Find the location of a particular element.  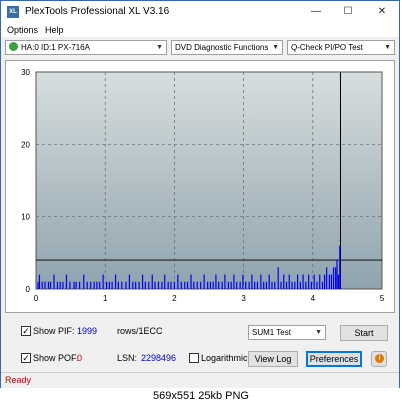

close-icon: ✕ is located at coordinates (382, 12).